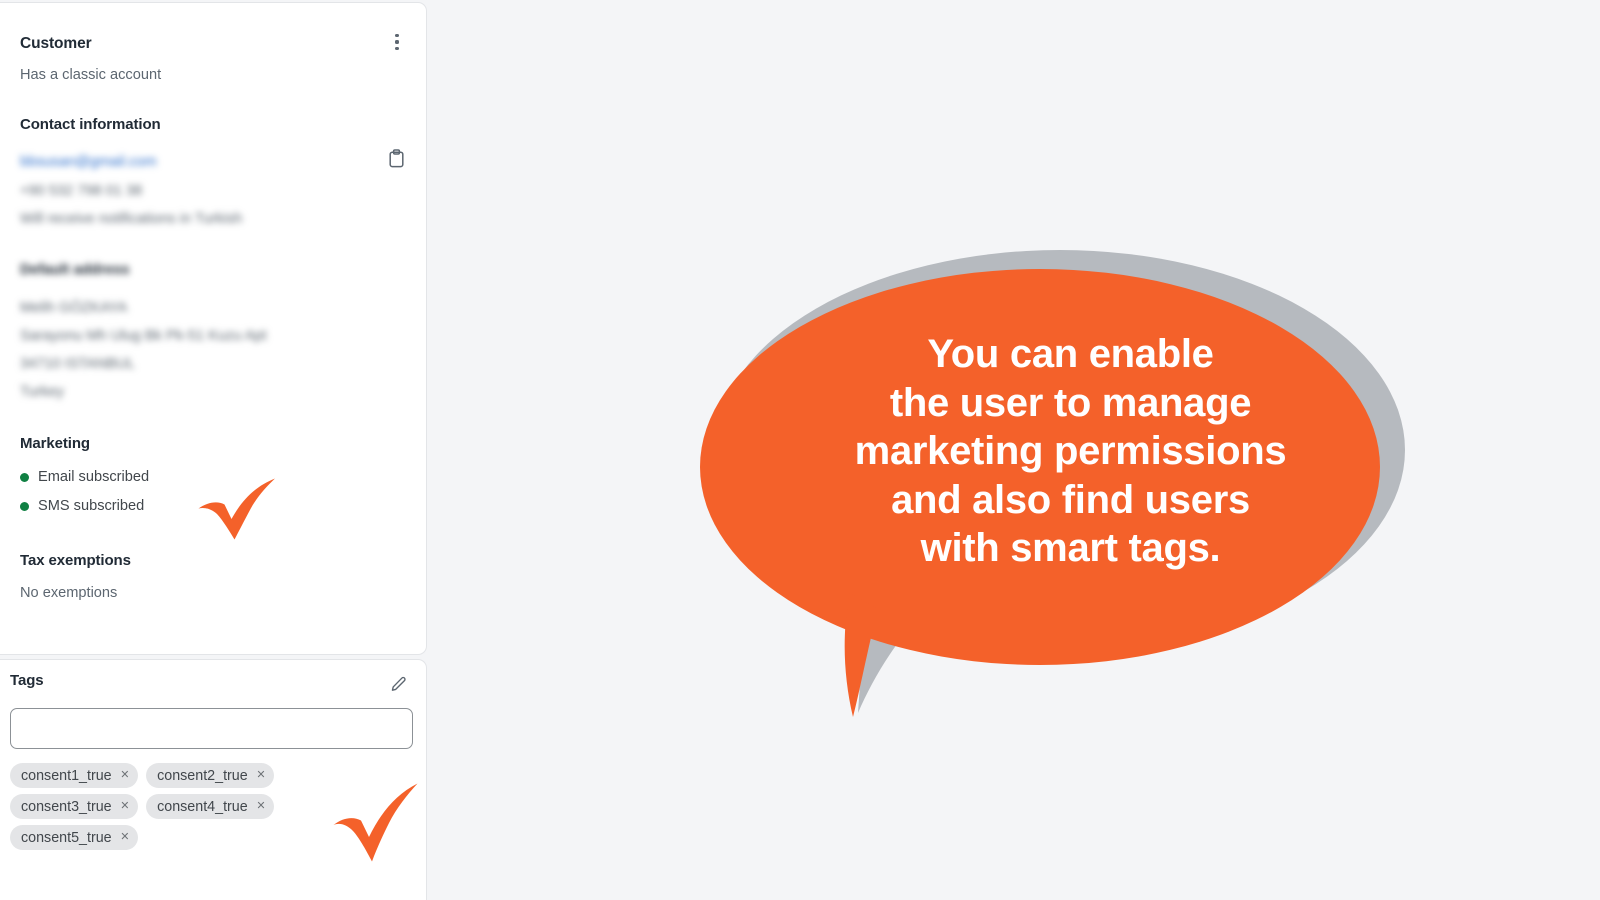  Describe the element at coordinates (66, 806) in the screenshot. I see `tag-label: consent3_true` at that location.